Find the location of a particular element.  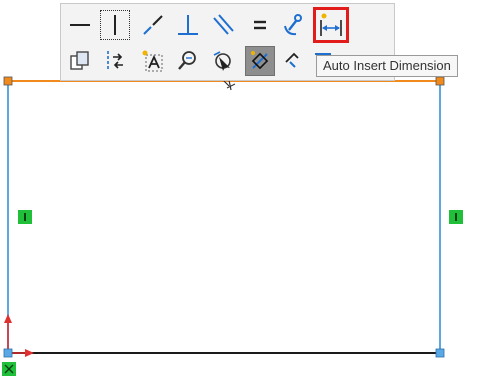

select-chain-icon is located at coordinates (222, 61).